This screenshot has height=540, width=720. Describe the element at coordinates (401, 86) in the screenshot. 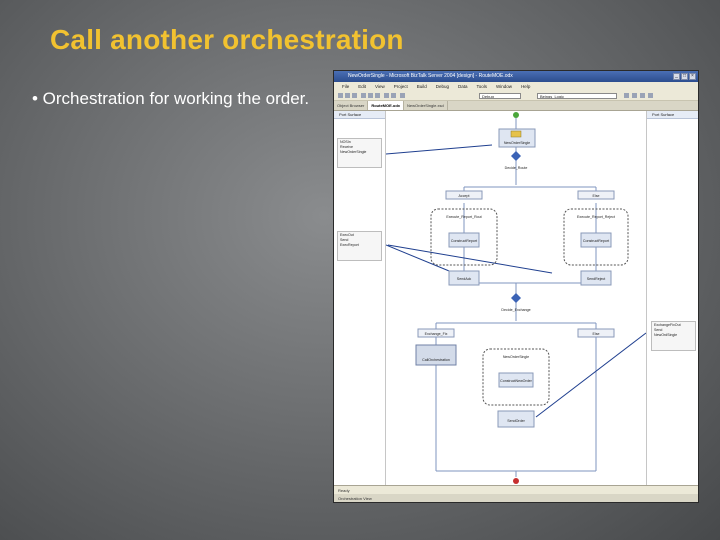

I see `menu-project: Project` at that location.